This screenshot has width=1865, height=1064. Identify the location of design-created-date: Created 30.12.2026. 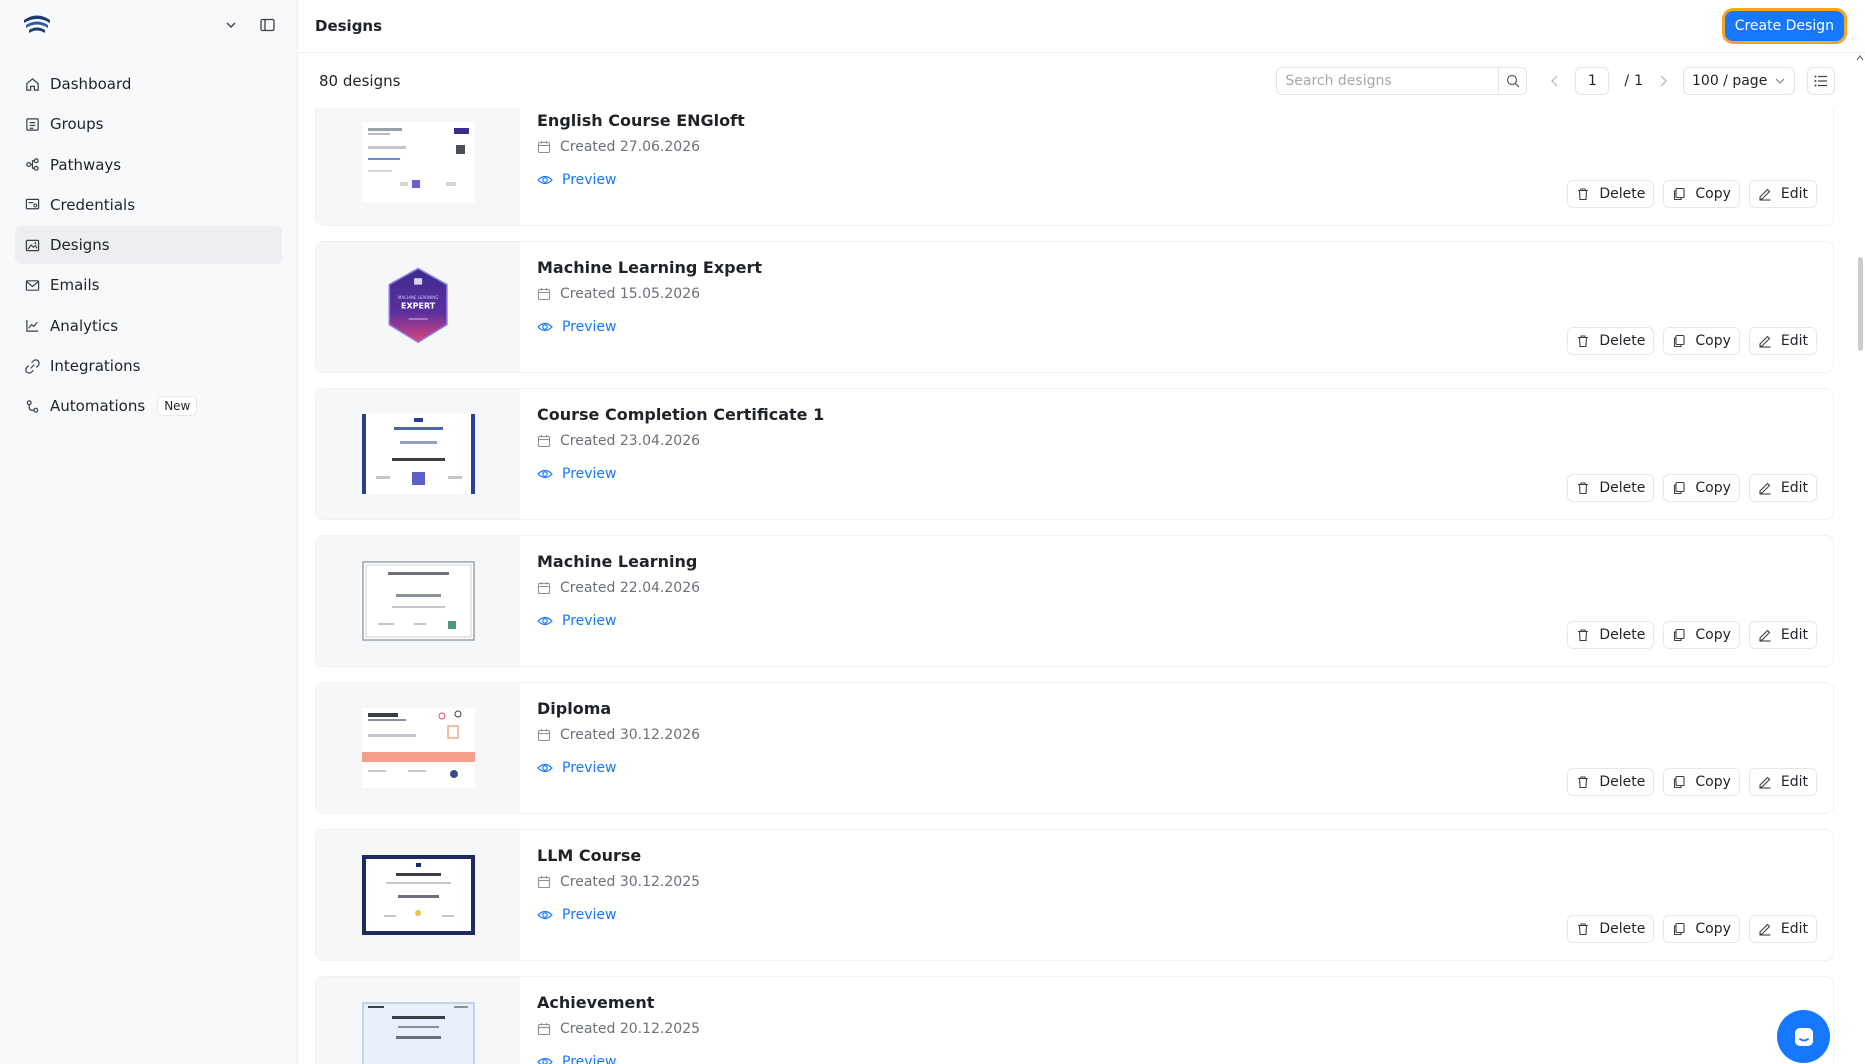
(1185, 735).